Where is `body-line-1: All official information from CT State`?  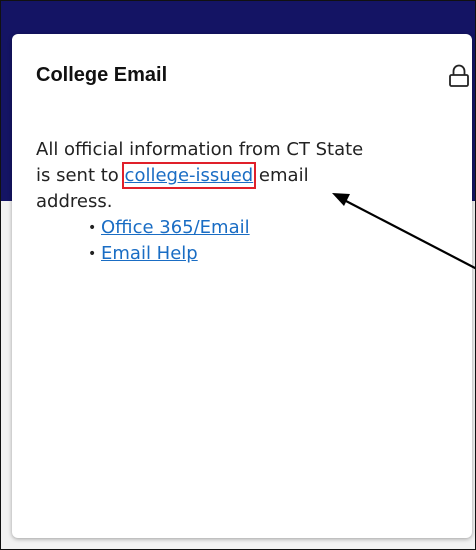
body-line-1: All official information from CT State is located at coordinates (200, 149).